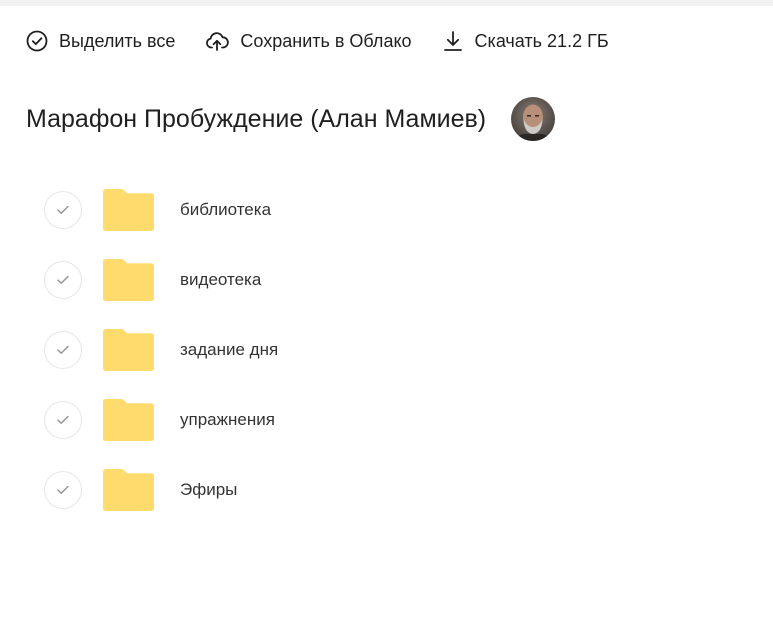 The image size is (773, 630). What do you see at coordinates (394, 504) in the screenshot?
I see `list-item: Эфиры` at bounding box center [394, 504].